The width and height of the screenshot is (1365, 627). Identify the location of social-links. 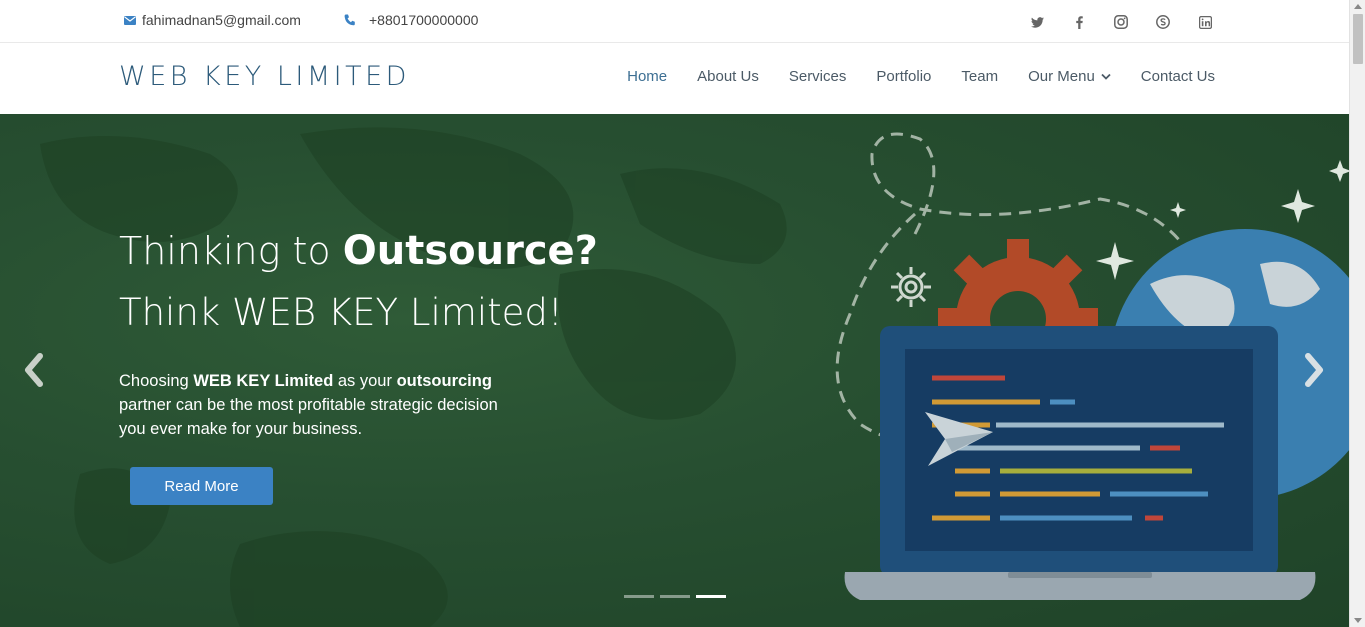
(1121, 22).